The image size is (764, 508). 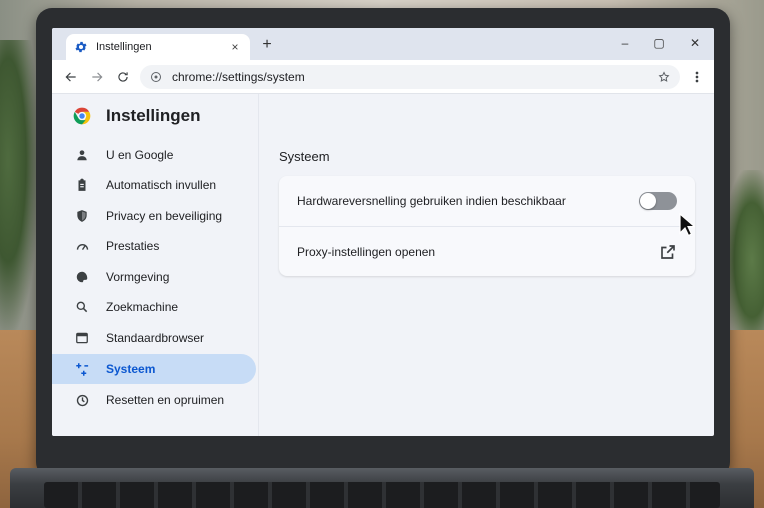 I want to click on browser-toolbar: chrome://settings/system, so click(x=383, y=77).